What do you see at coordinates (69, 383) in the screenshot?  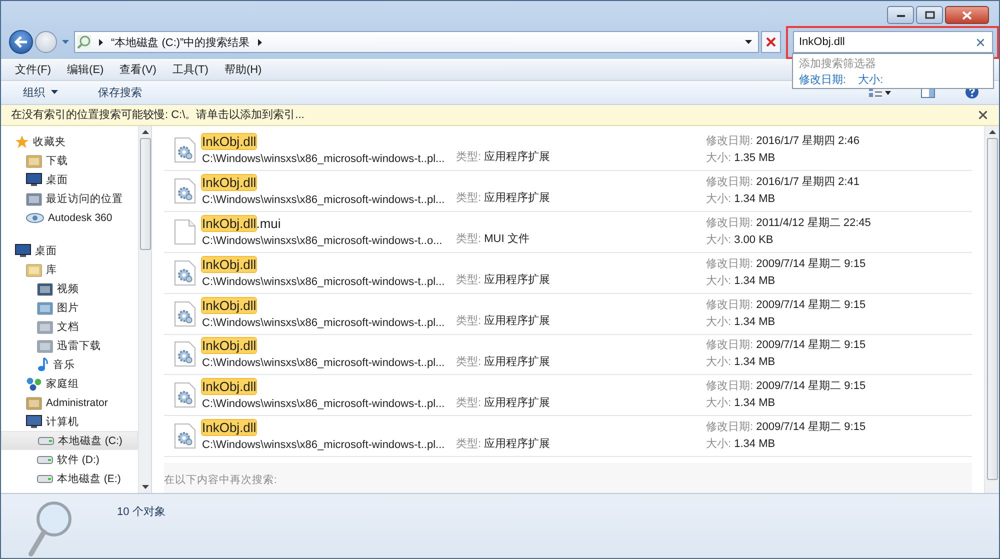 I see `nav-item: 家庭组` at bounding box center [69, 383].